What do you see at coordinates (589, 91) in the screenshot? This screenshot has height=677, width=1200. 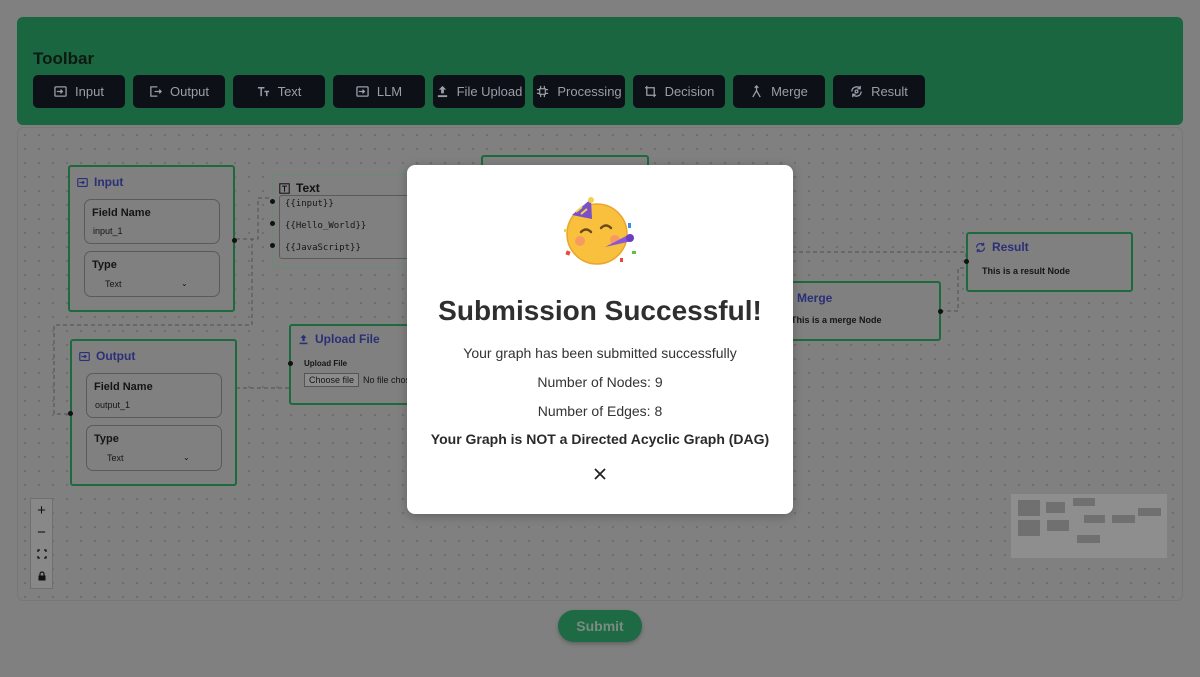 I see `toolbar-button-label: Processing` at bounding box center [589, 91].